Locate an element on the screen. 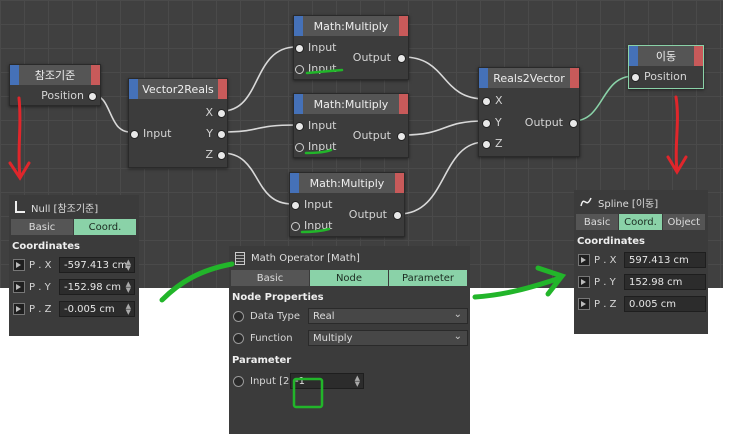  node-title: Math:Multiply is located at coordinates (351, 104).